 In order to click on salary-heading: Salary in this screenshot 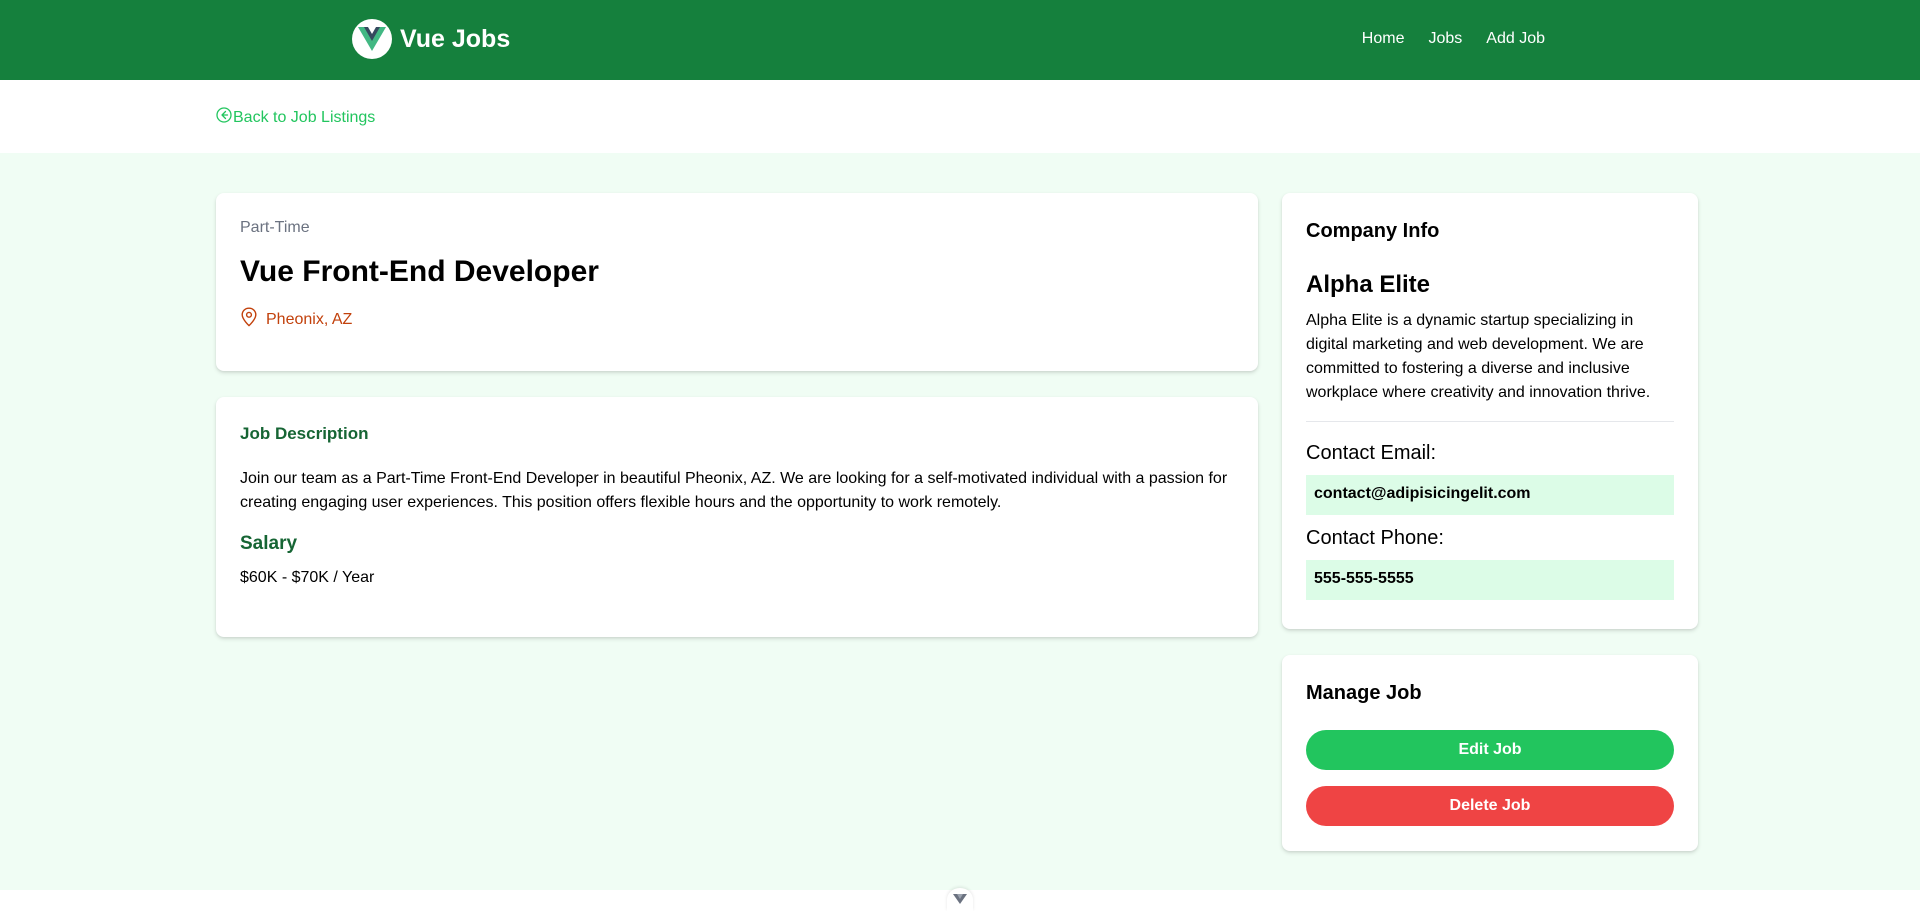, I will do `click(269, 543)`.